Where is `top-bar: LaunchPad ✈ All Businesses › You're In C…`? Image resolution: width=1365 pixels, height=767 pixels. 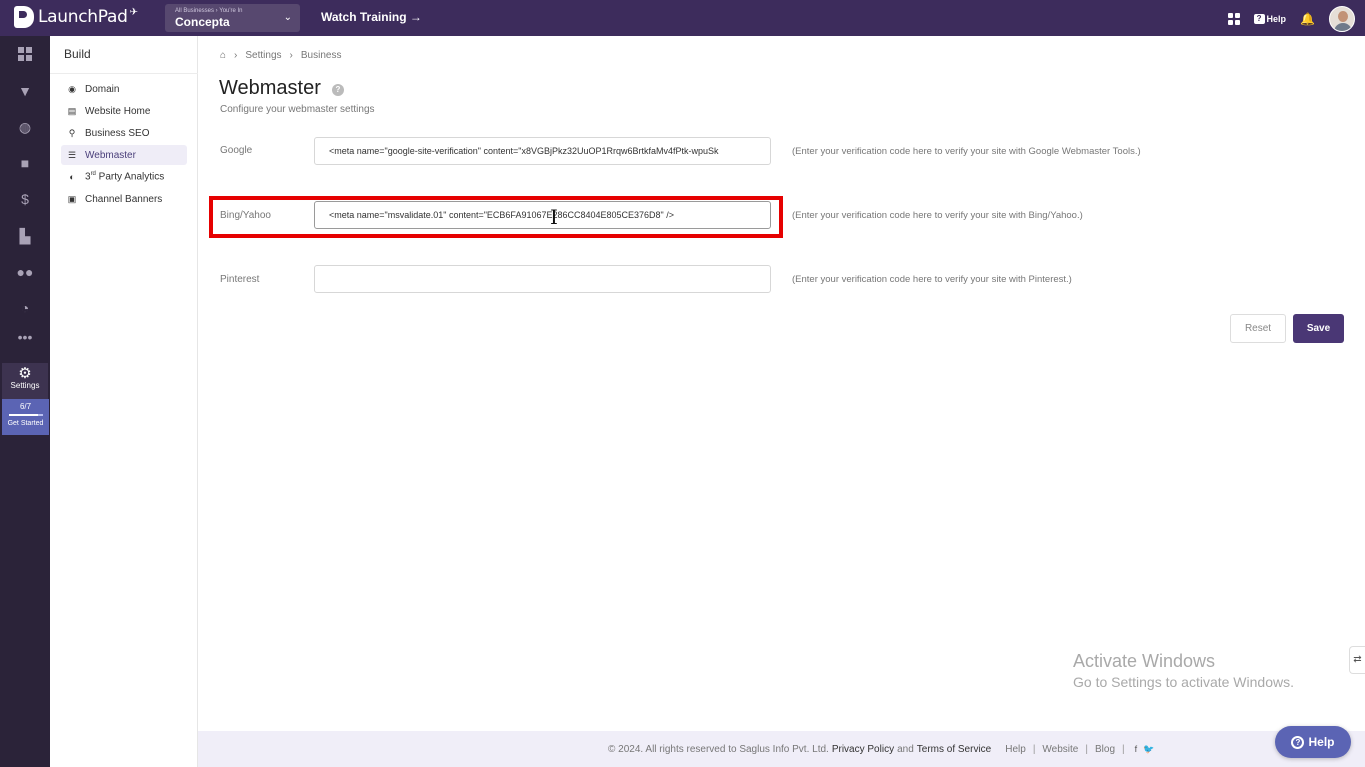 top-bar: LaunchPad ✈ All Businesses › You're In C… is located at coordinates (682, 18).